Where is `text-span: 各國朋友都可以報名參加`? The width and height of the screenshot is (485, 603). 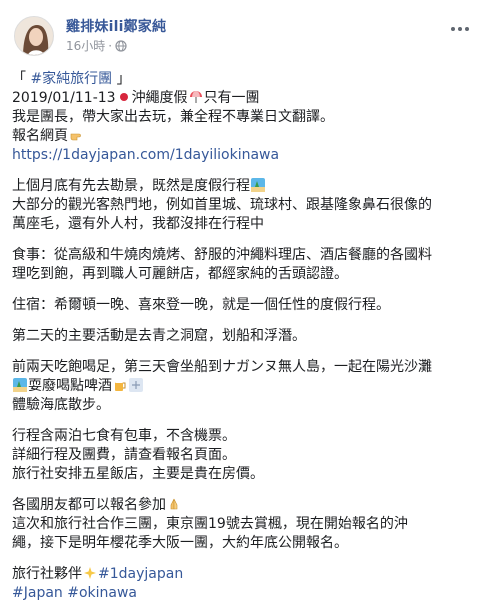 text-span: 各國朋友都可以報名參加 is located at coordinates (89, 505).